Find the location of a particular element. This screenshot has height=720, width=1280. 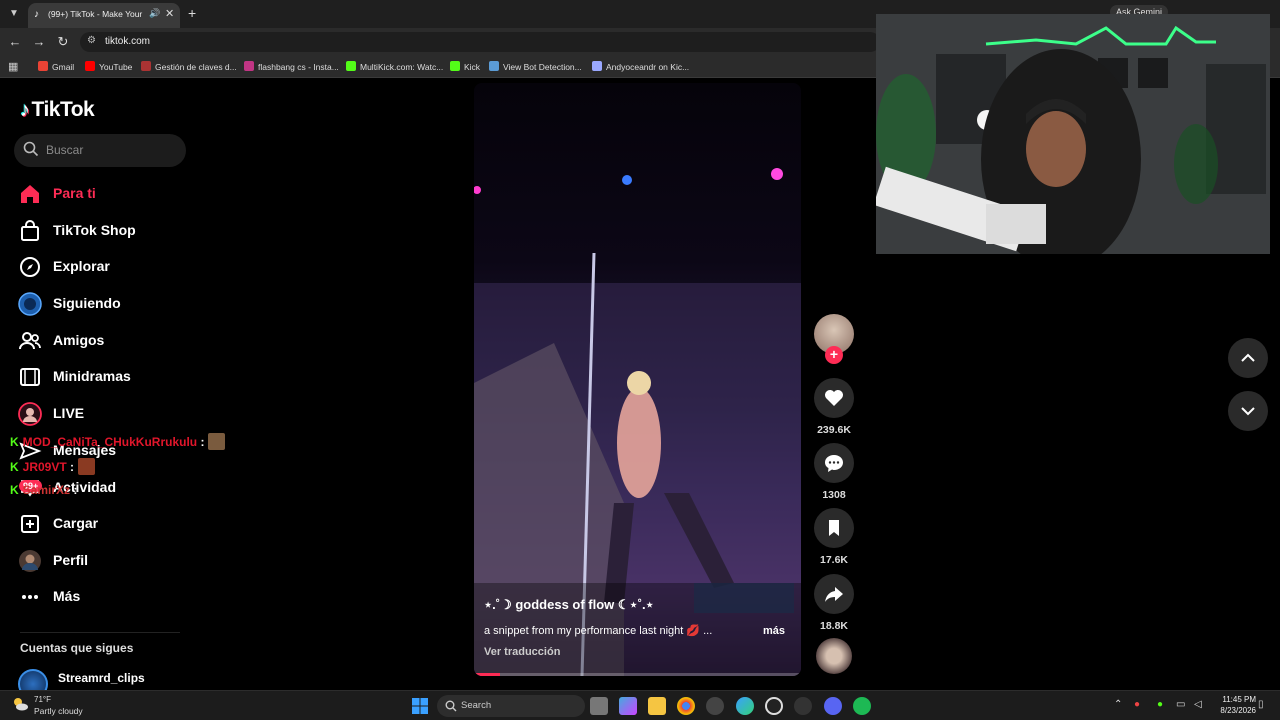

tiktok-logo: ♪TikTok is located at coordinates (57, 111).